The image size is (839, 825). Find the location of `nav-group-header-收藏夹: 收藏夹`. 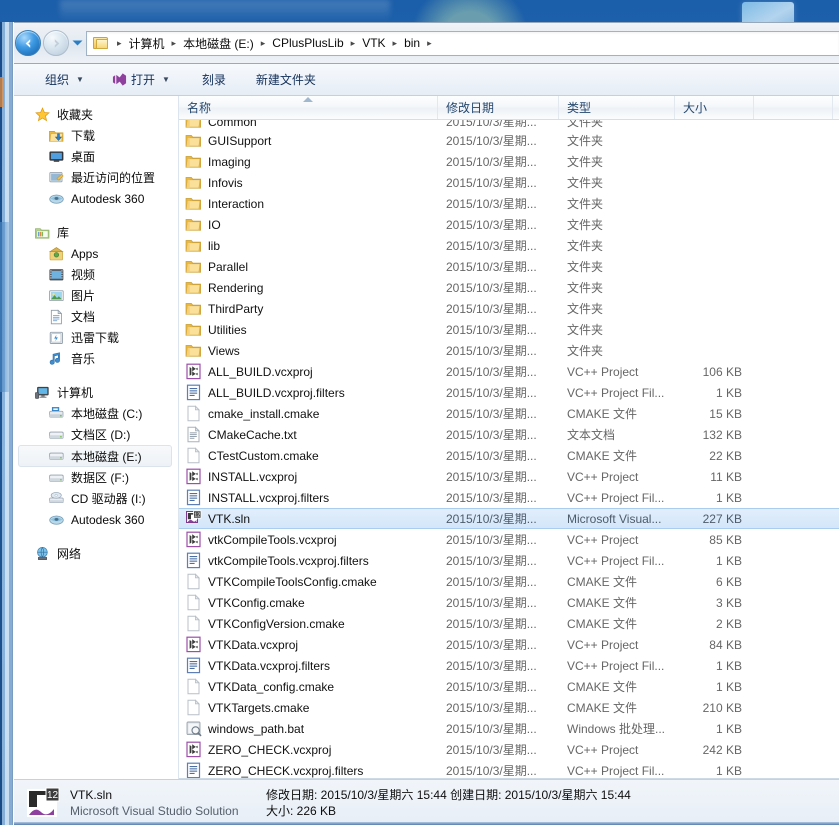

nav-group-header-收藏夹: 收藏夹 is located at coordinates (96, 114).